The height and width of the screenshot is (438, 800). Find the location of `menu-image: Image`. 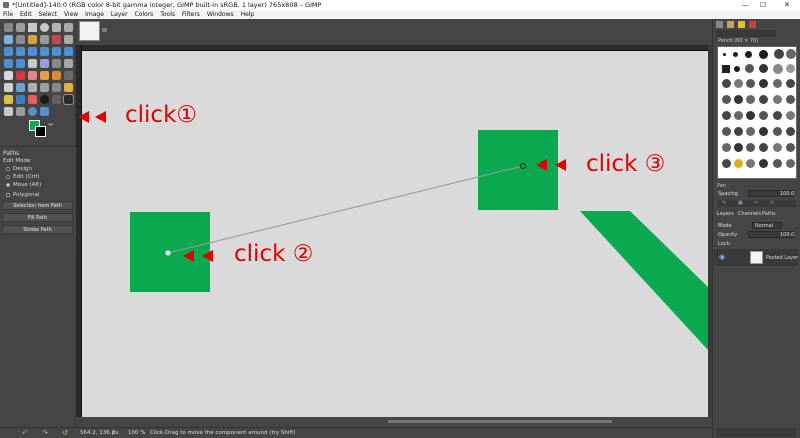

menu-image: Image is located at coordinates (94, 14).